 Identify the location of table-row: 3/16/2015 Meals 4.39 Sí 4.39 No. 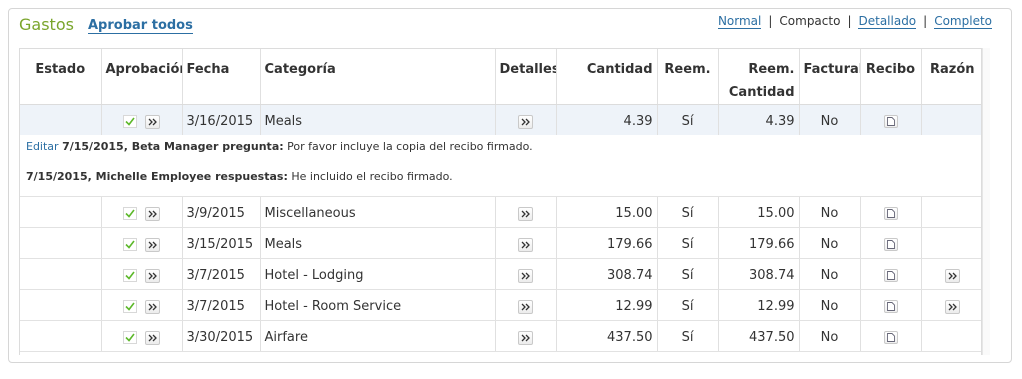
(500, 119).